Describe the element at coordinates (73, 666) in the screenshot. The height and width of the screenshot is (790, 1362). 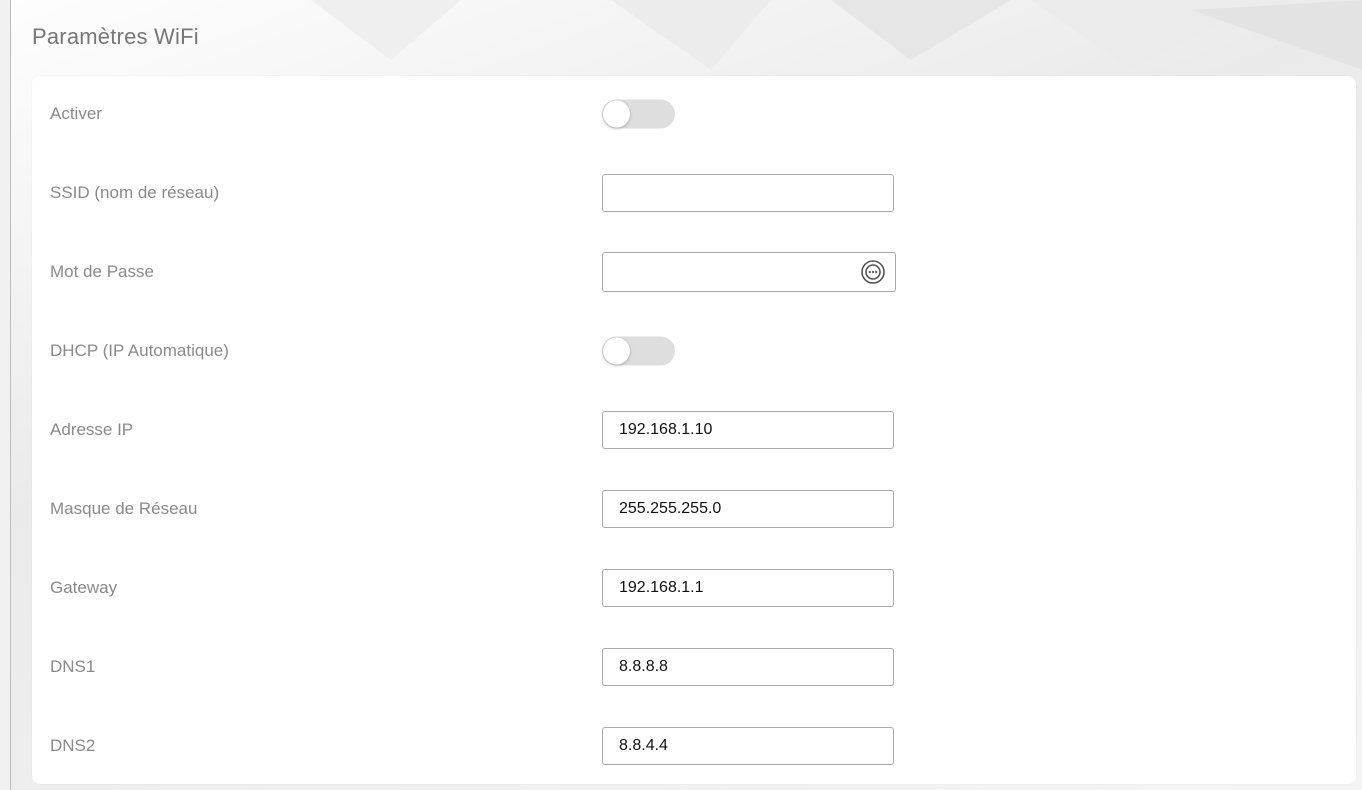
I see `dns1-label: DNS1` at that location.